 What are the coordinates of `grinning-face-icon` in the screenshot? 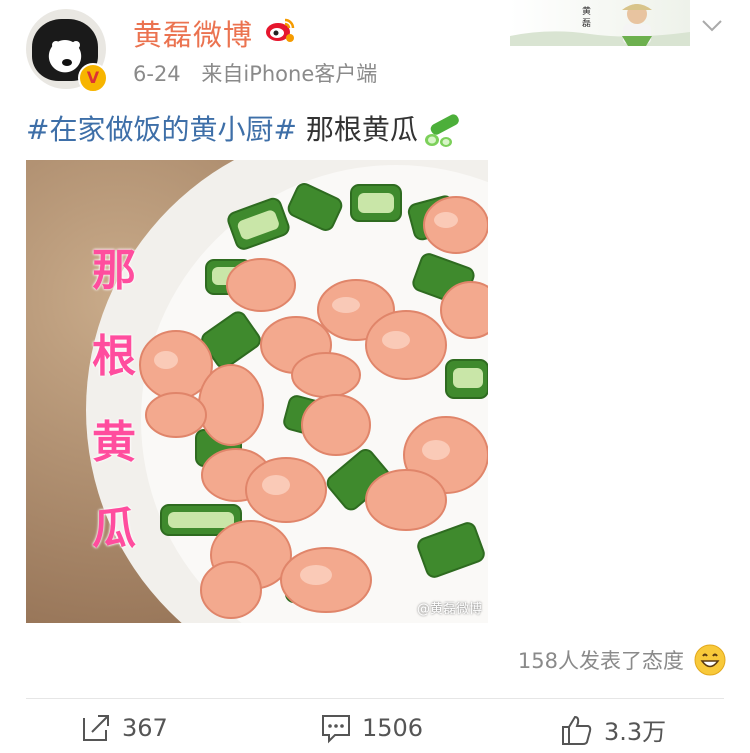 It's located at (710, 660).